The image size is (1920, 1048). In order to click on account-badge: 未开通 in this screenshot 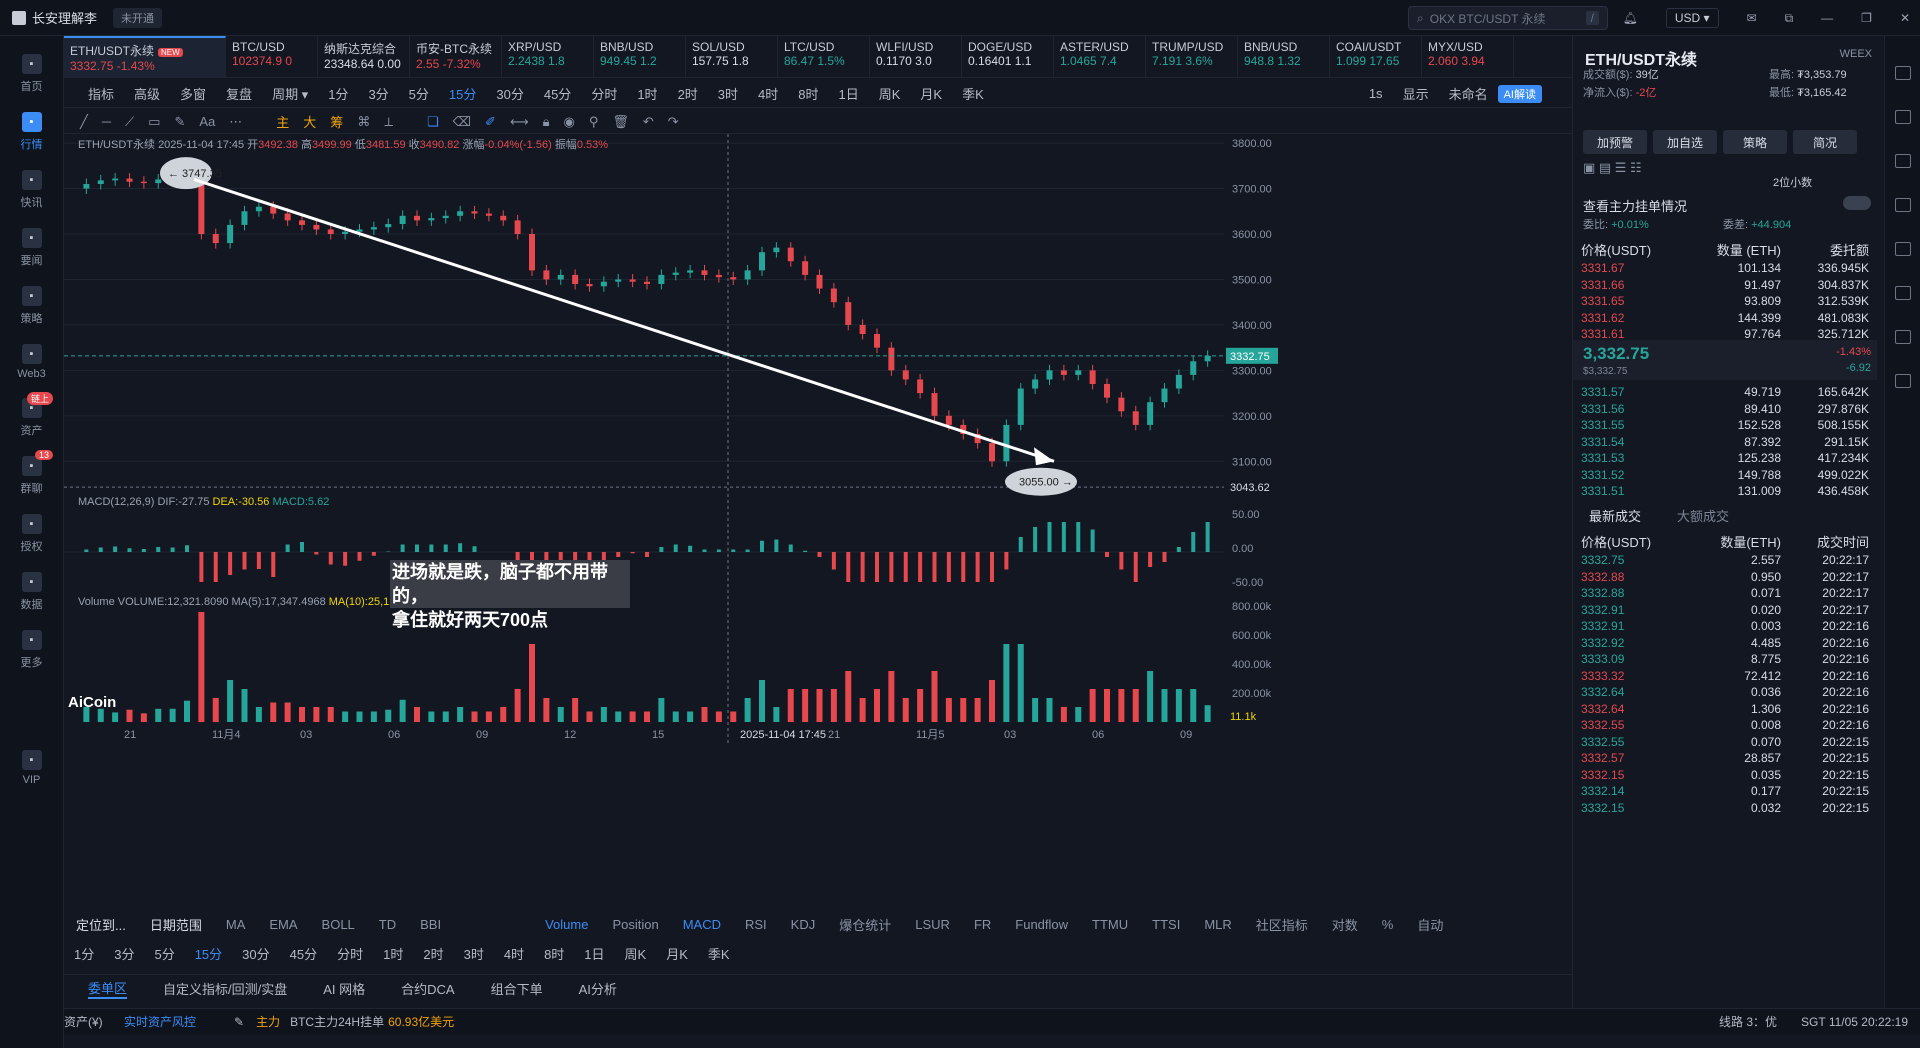, I will do `click(138, 17)`.